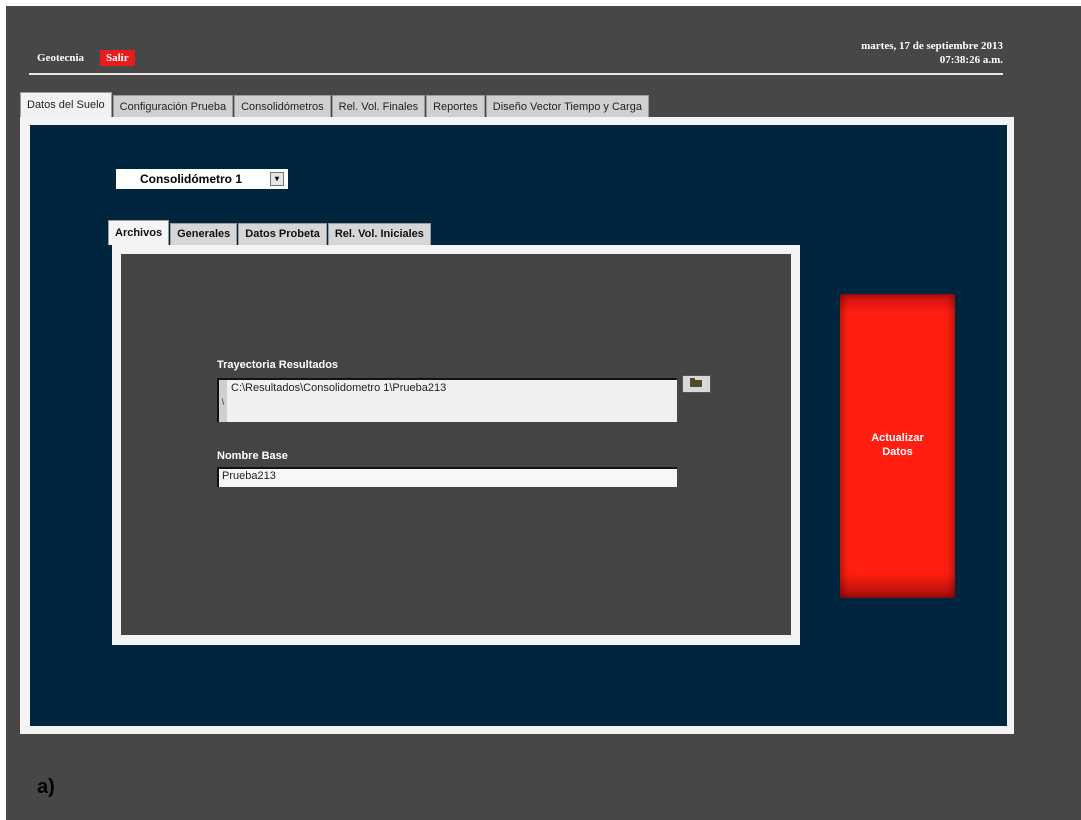  I want to click on update-data-button: Actualizar Datos, so click(897, 446).